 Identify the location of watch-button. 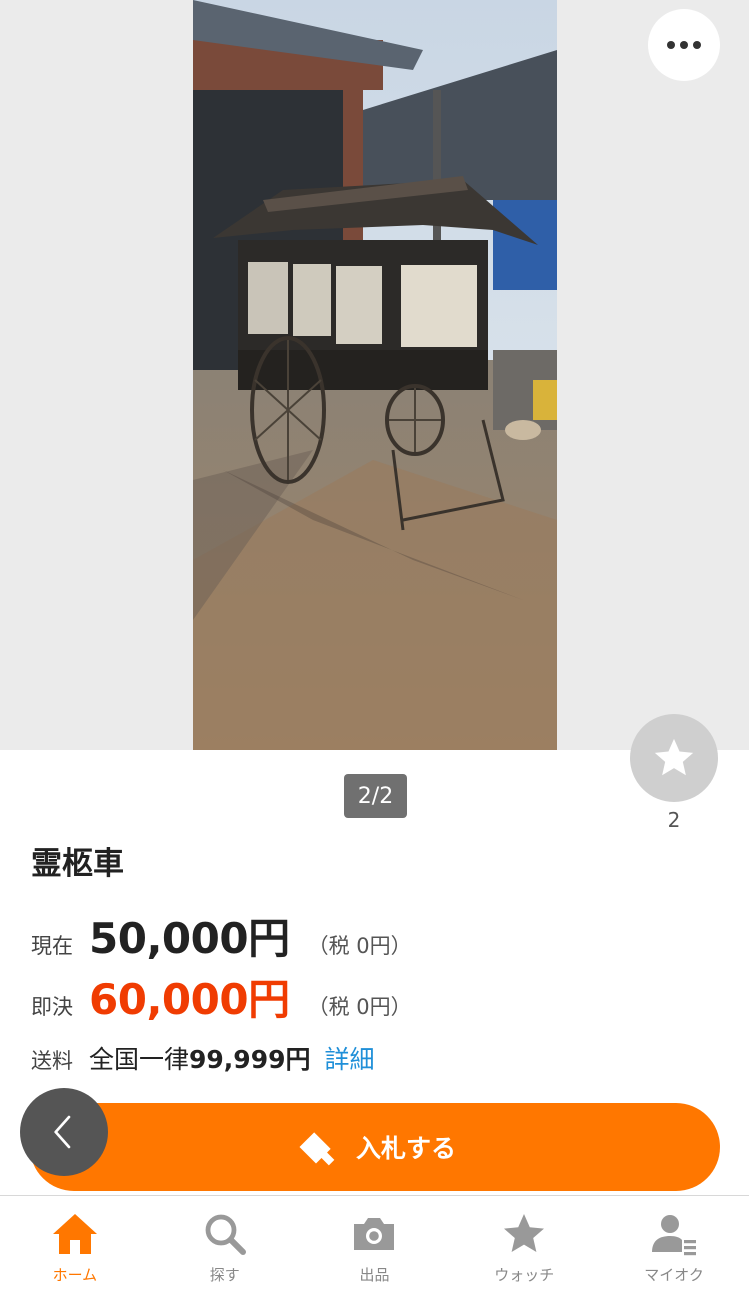
(674, 758).